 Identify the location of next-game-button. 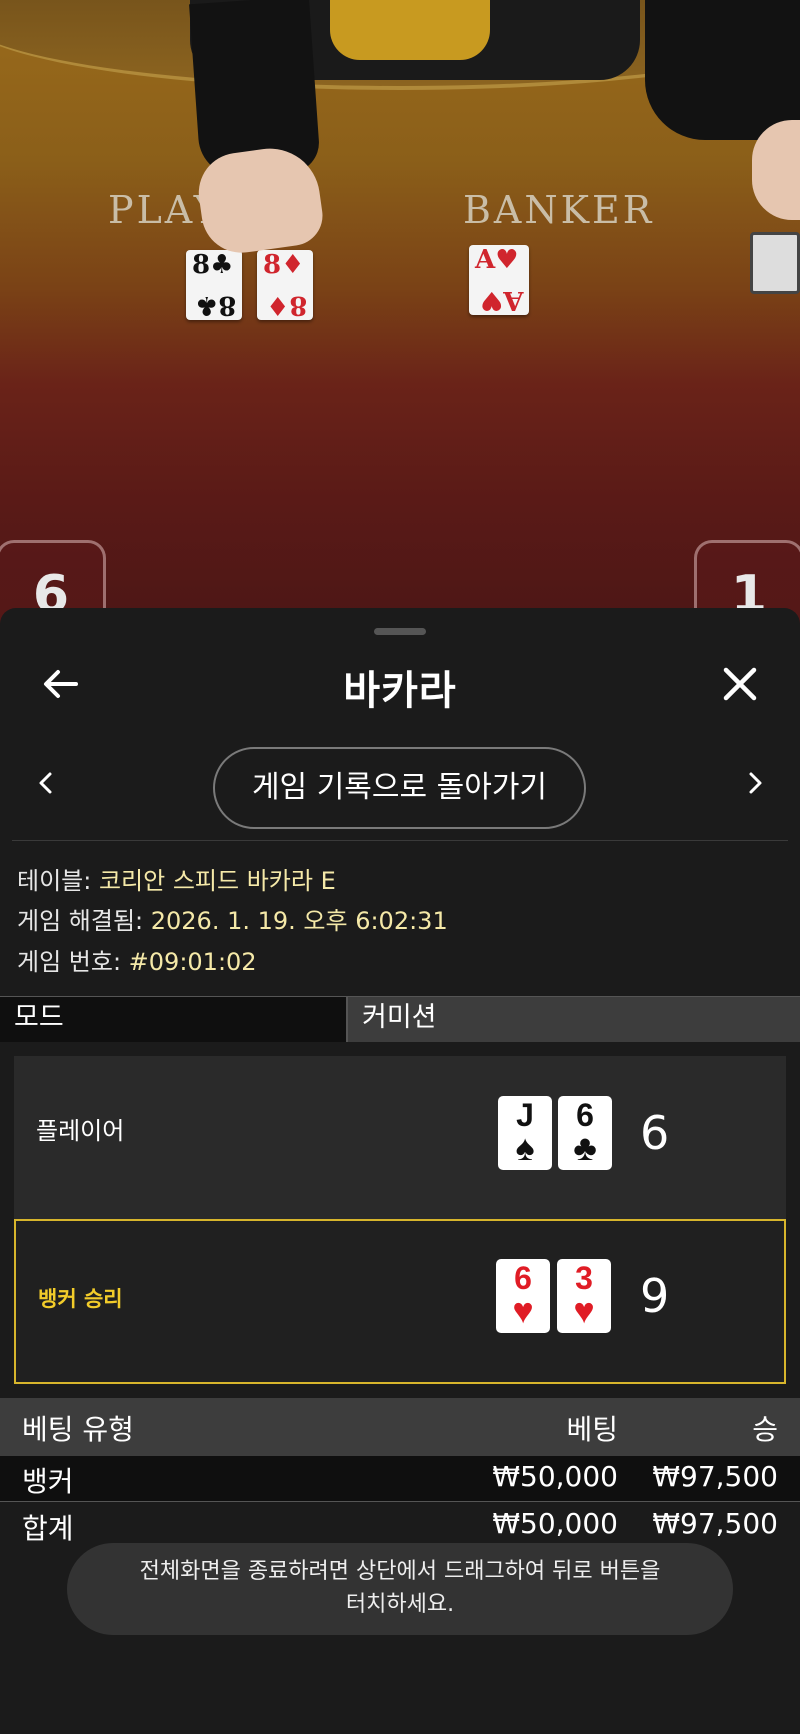
(756, 783).